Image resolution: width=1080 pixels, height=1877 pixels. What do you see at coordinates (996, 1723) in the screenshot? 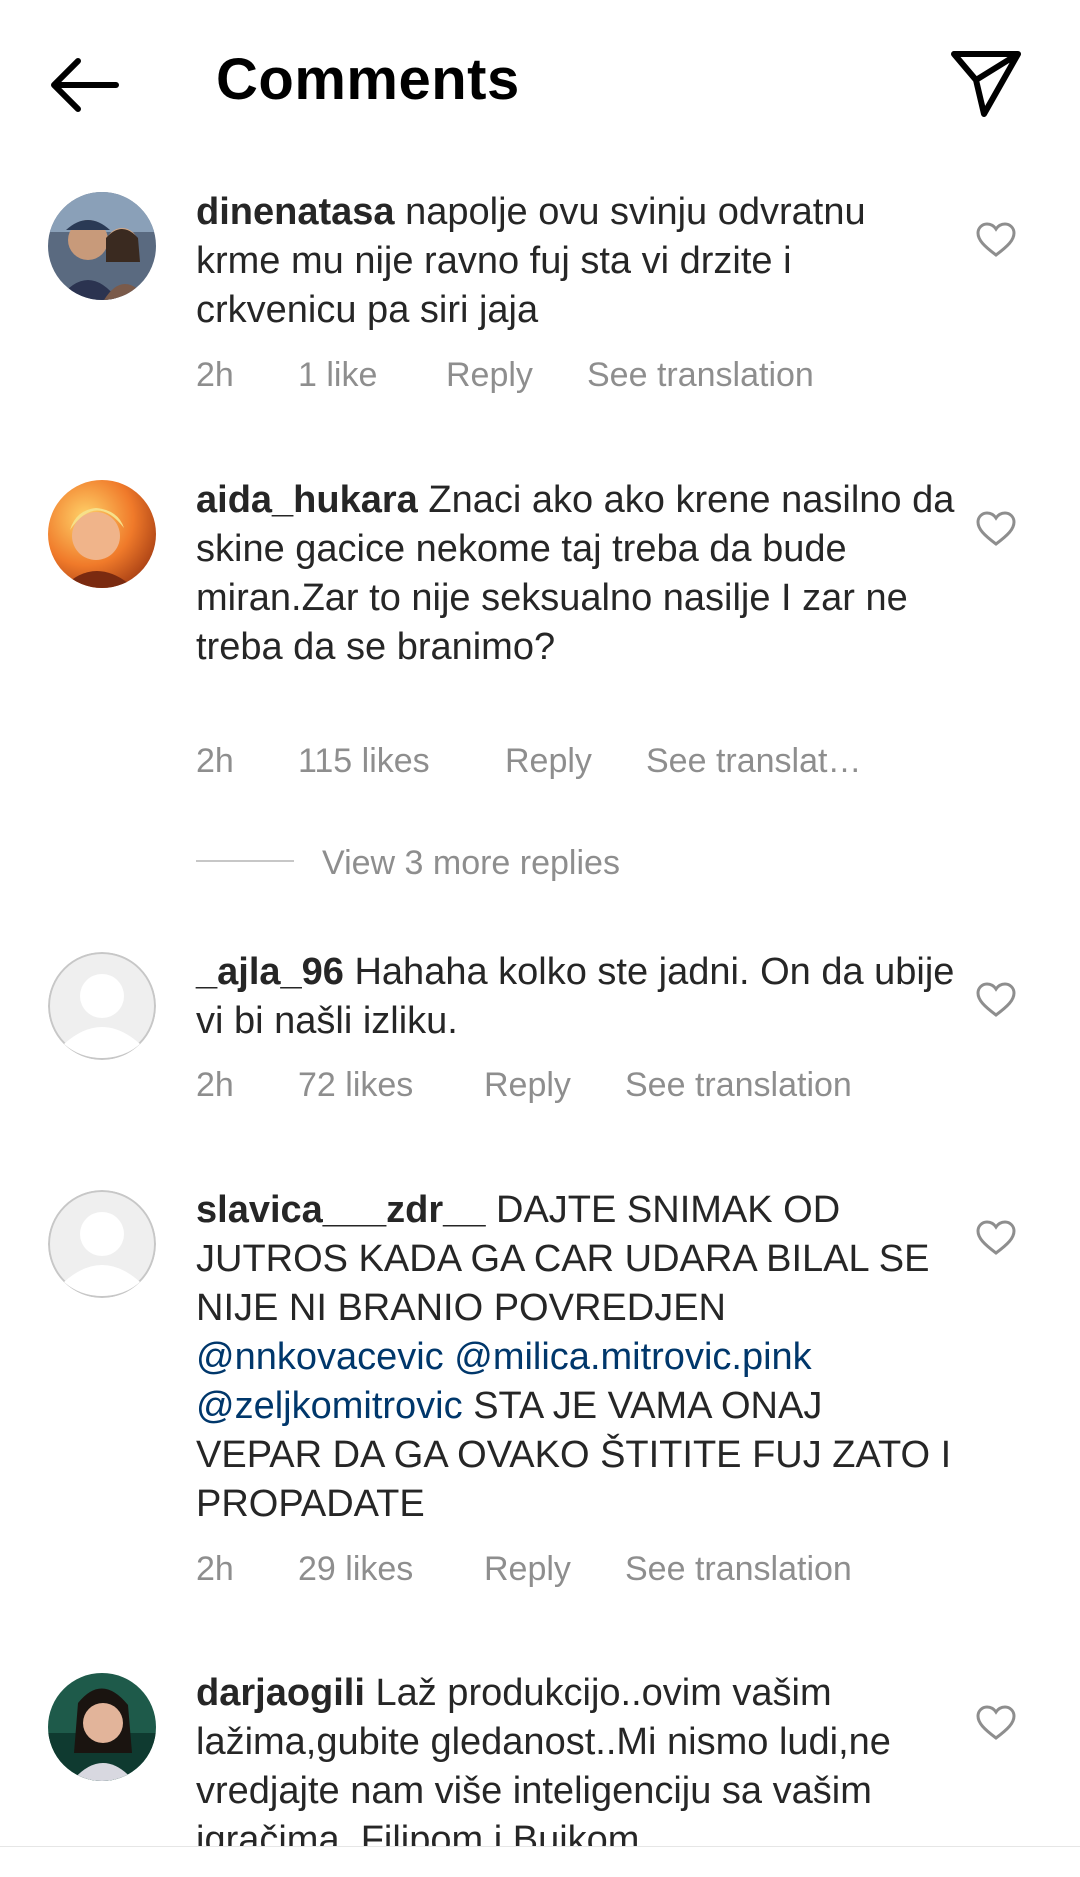
I see `heart-outline-icon` at bounding box center [996, 1723].